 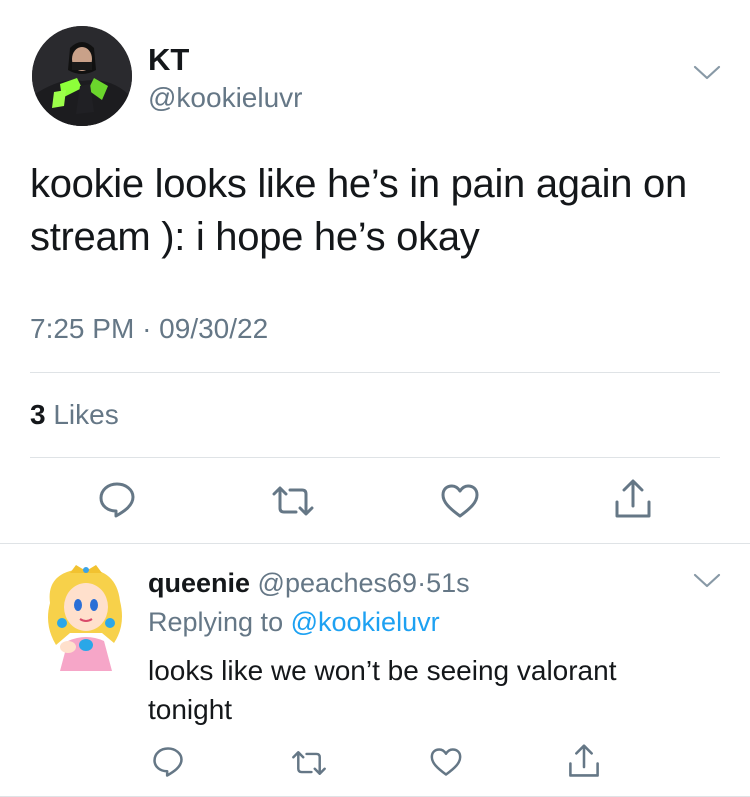 I want to click on likes-label: Likes, so click(x=86, y=414).